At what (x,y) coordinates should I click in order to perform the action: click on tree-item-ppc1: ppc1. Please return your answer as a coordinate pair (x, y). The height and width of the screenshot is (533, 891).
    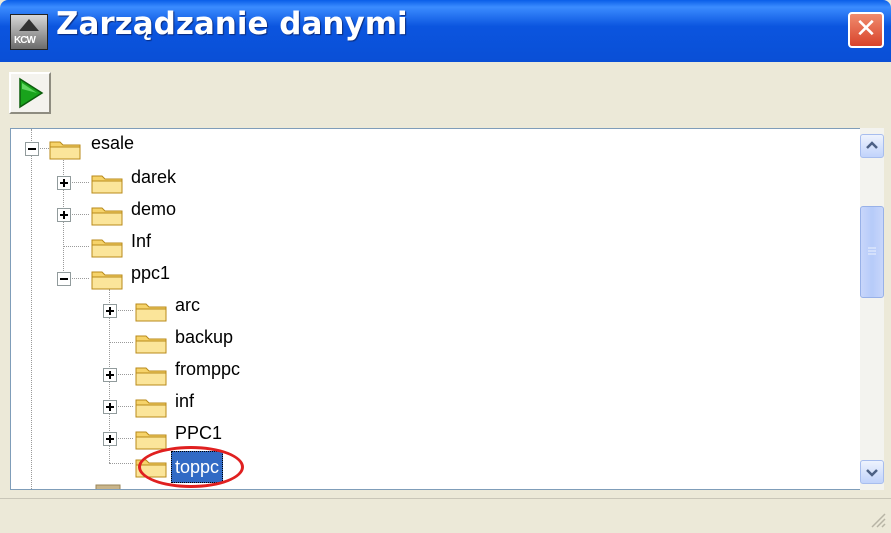
    Looking at the image, I should click on (161, 279).